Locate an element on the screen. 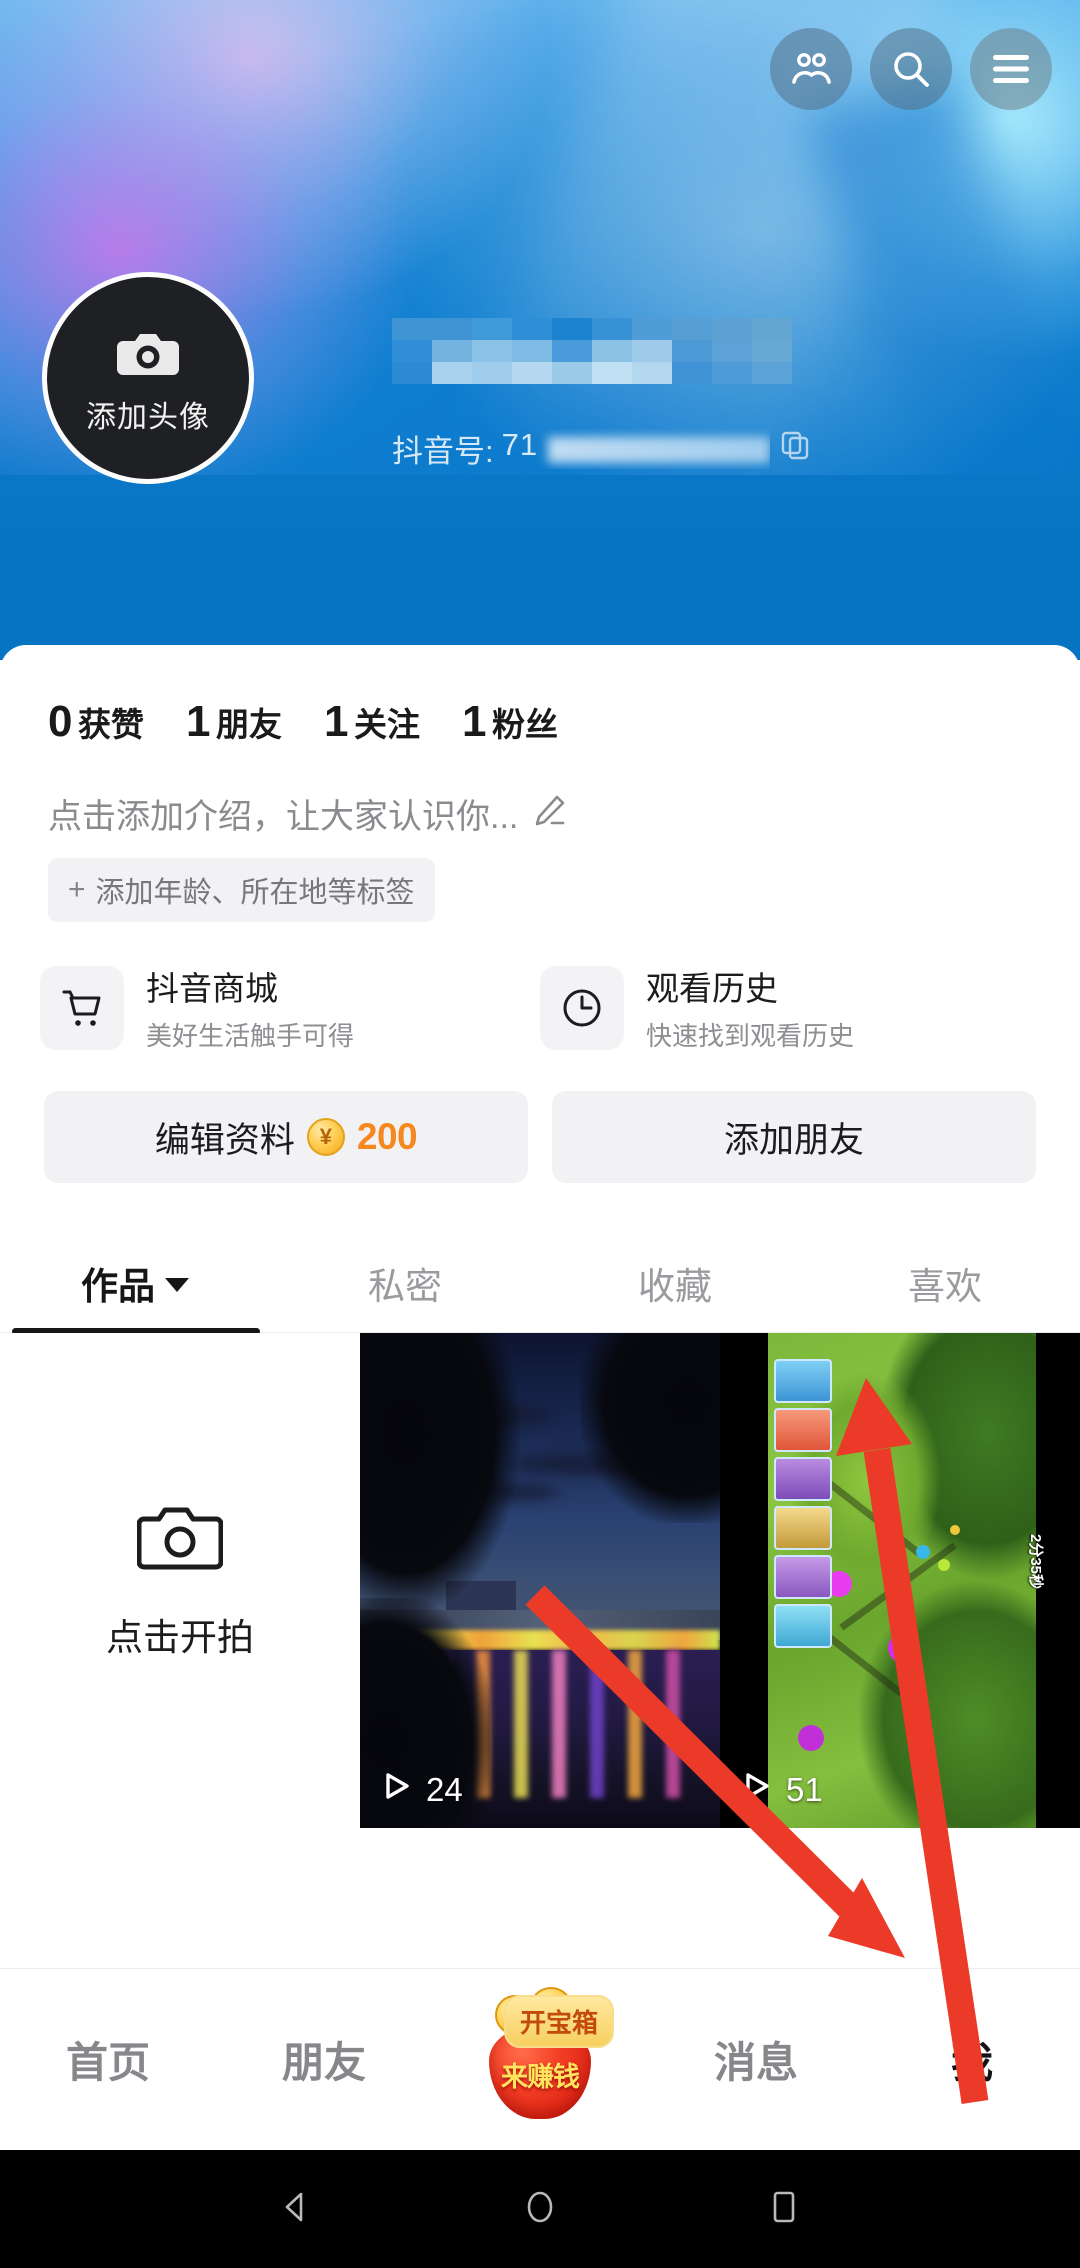  stat-friends: 1 朋友 is located at coordinates (234, 722).